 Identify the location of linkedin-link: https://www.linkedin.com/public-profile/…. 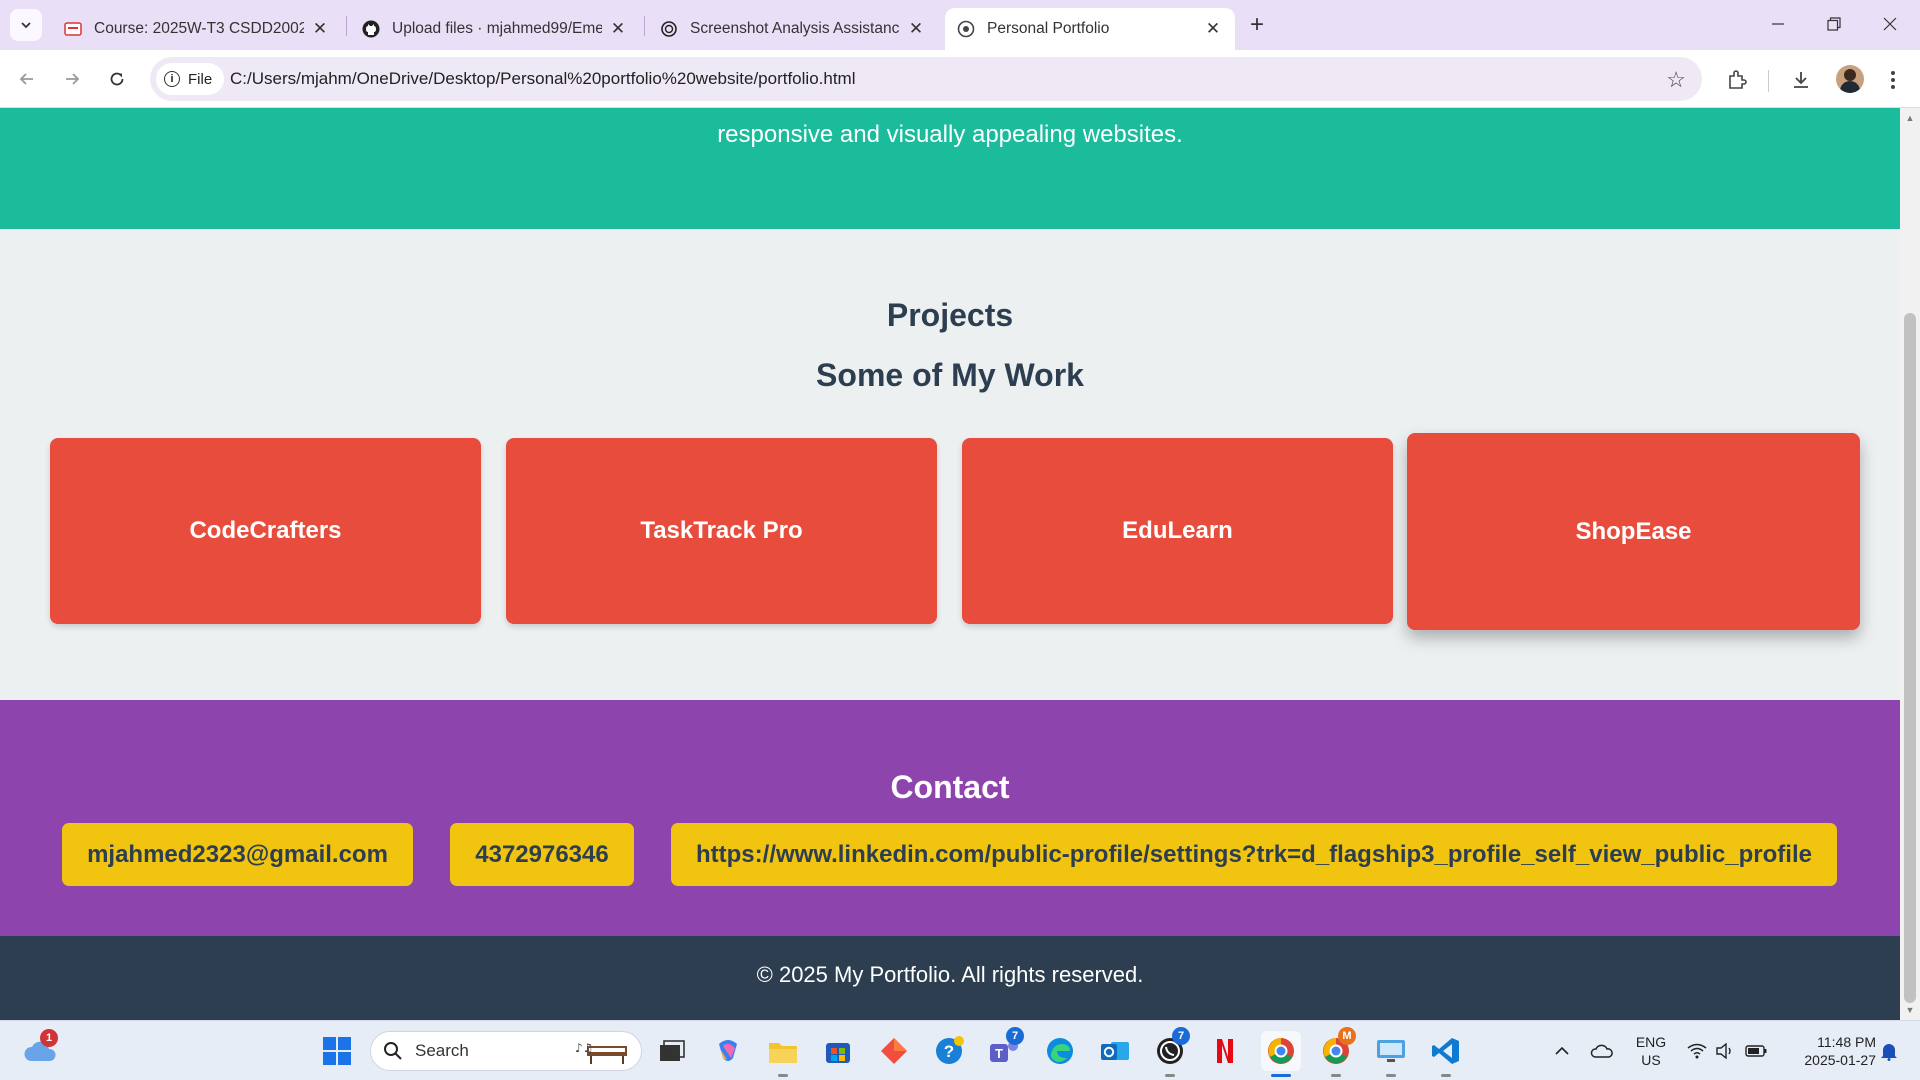
(1254, 854).